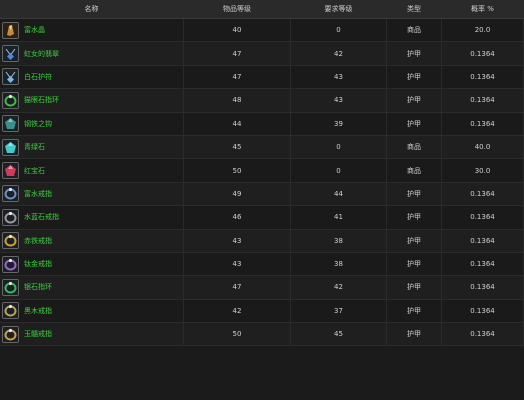  Describe the element at coordinates (483, 9) in the screenshot. I see `header-rate: 概率 %` at that location.